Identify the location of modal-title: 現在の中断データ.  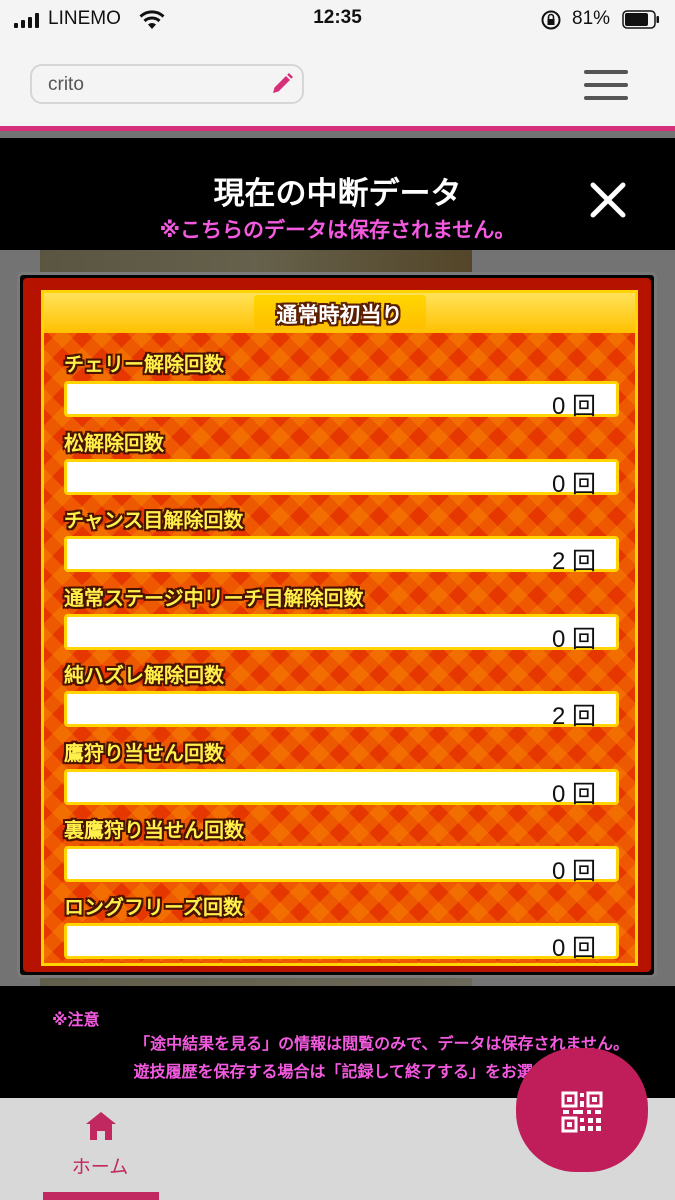
(337, 194).